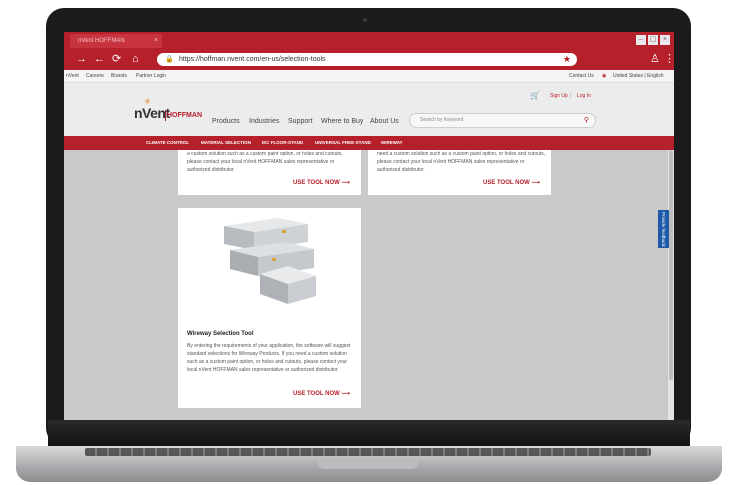  I want to click on back-icon: ←, so click(99, 59).